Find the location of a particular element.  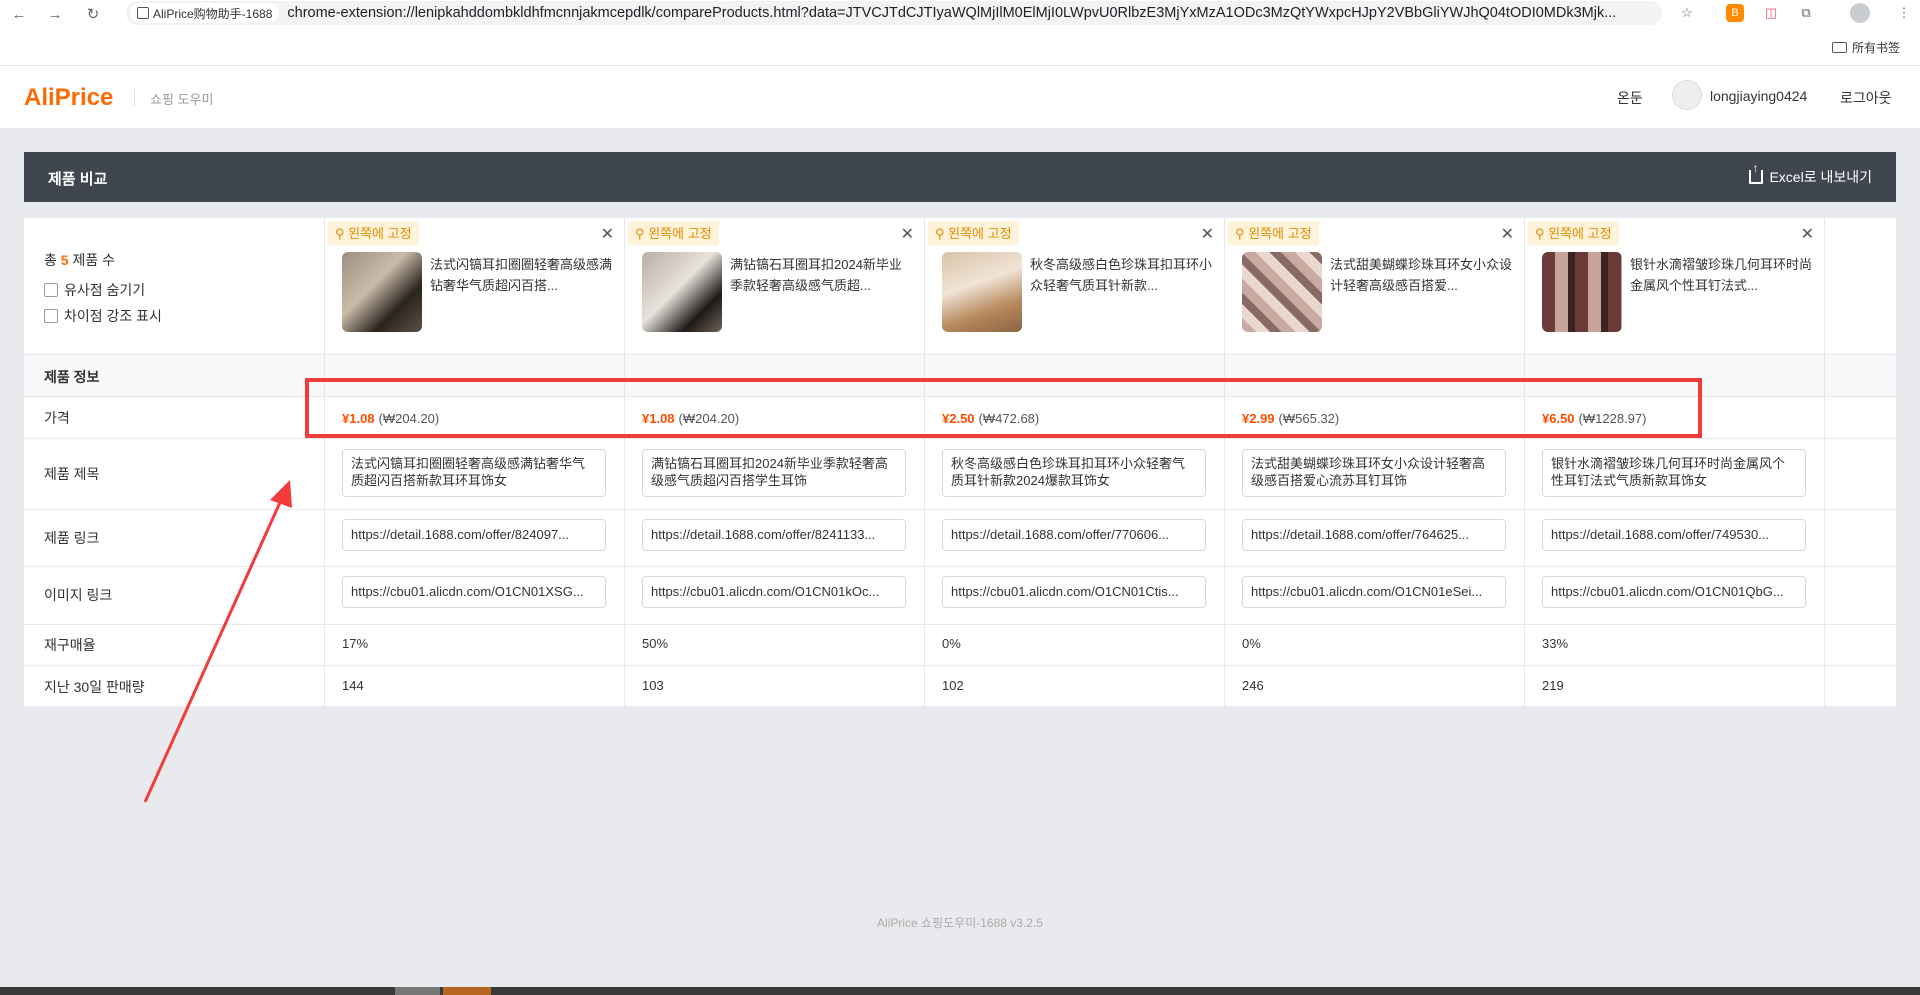

forward-icon: → is located at coordinates (55, 14).